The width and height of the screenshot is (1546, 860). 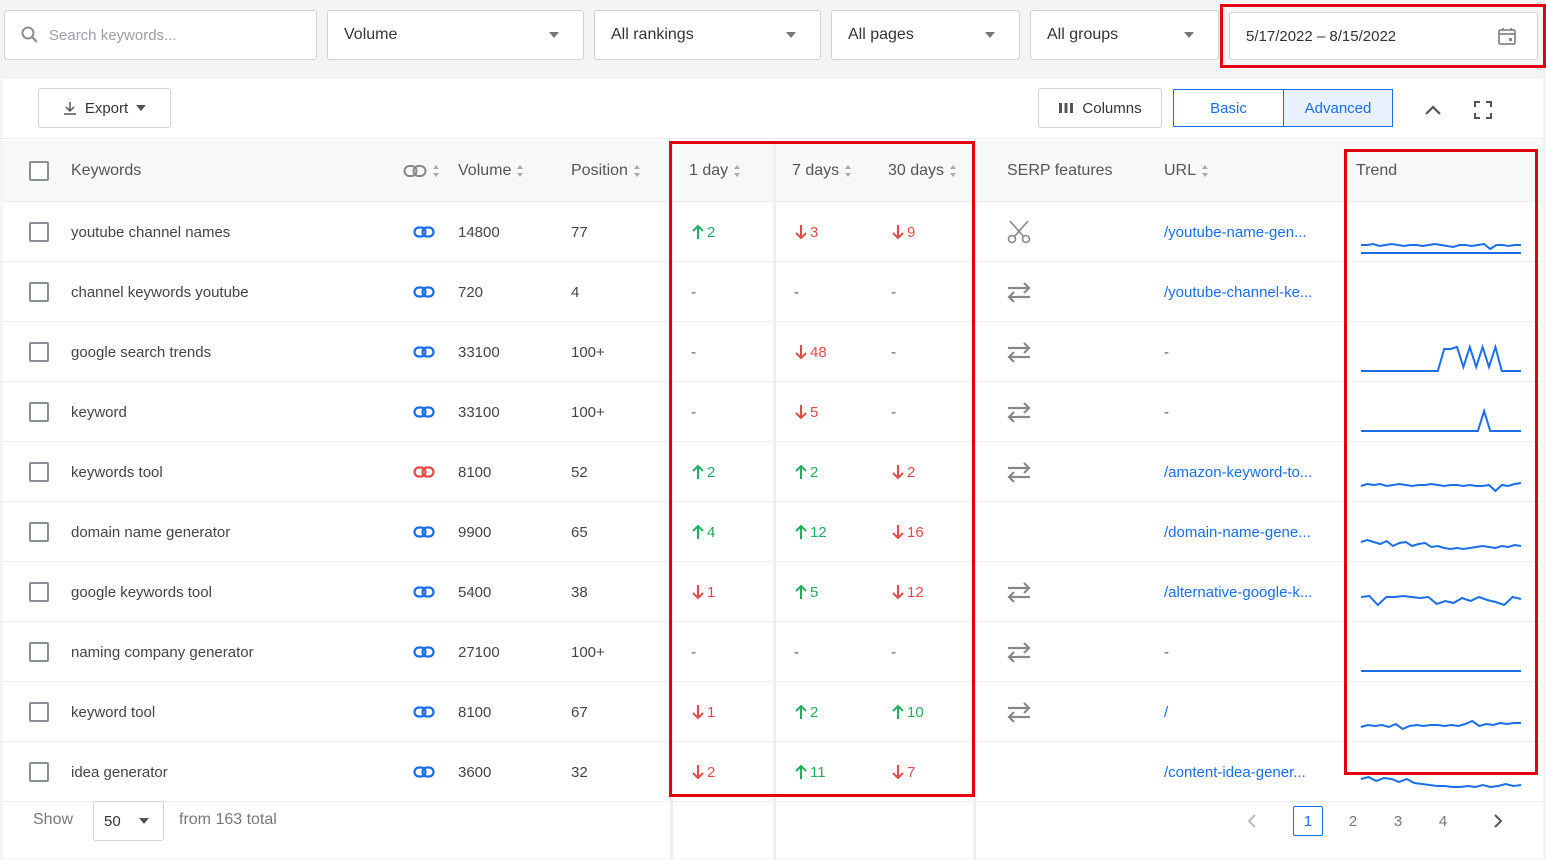 I want to click on prev-page-icon, so click(x=1252, y=821).